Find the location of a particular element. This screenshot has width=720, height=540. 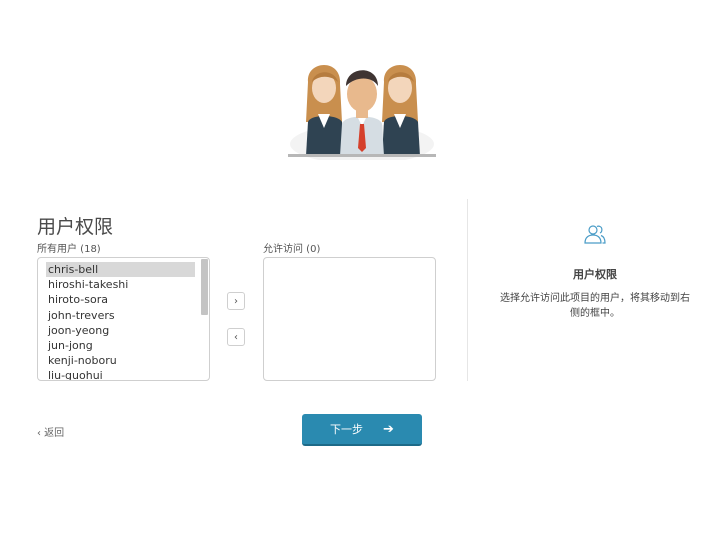

move-left-button: ‹ is located at coordinates (236, 337).